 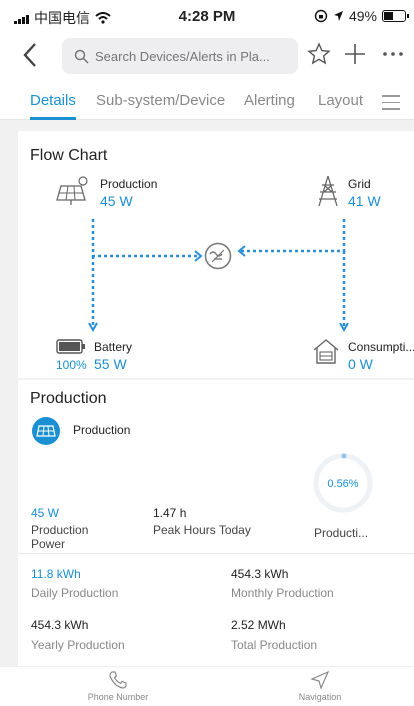 I want to click on navigation-button: Navigation, so click(x=320, y=686).